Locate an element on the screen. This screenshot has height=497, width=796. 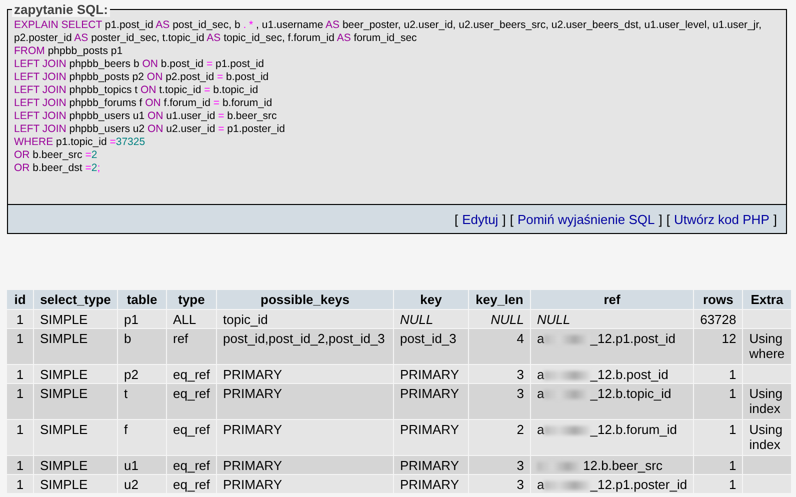
table-cell-text: _12.b.post_id is located at coordinates (629, 374).